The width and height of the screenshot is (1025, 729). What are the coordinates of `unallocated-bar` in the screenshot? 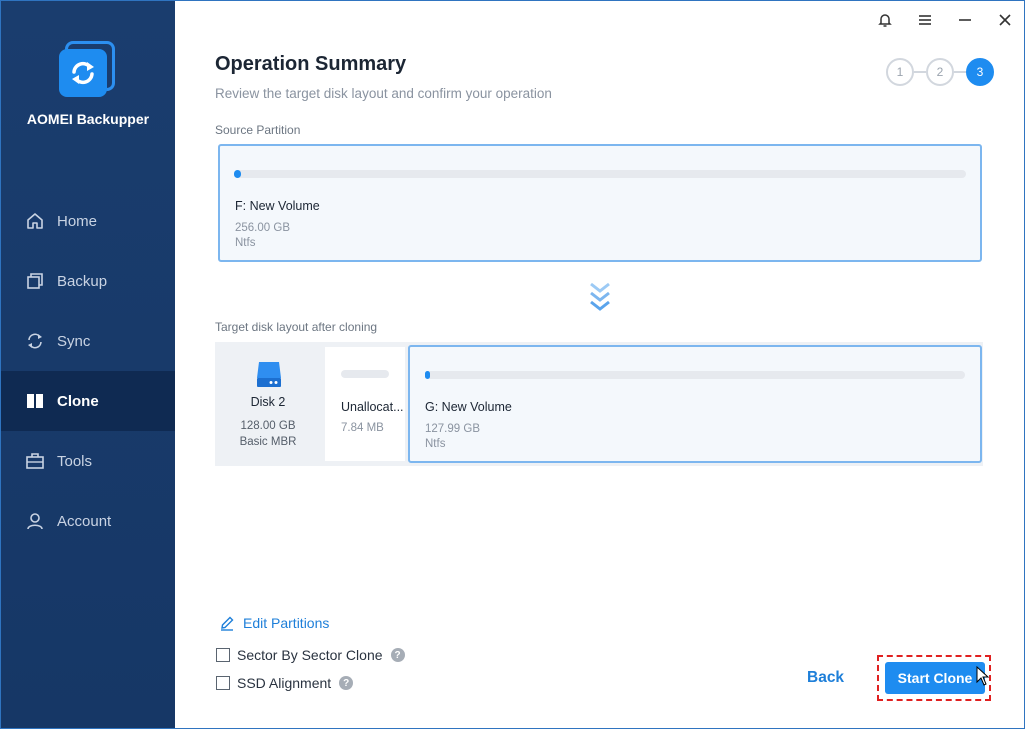 It's located at (365, 374).